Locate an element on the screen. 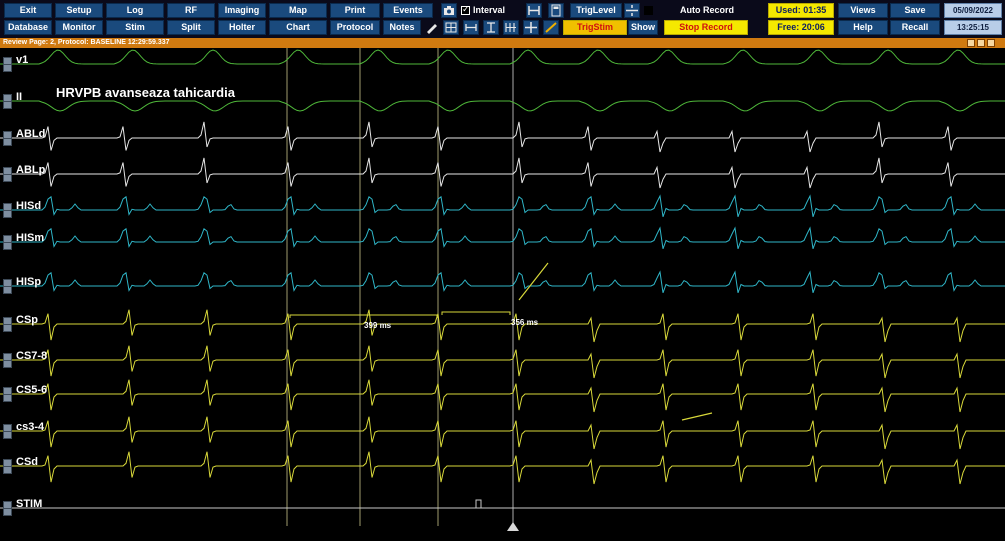 The height and width of the screenshot is (541, 1005). events-button: Events is located at coordinates (408, 10).